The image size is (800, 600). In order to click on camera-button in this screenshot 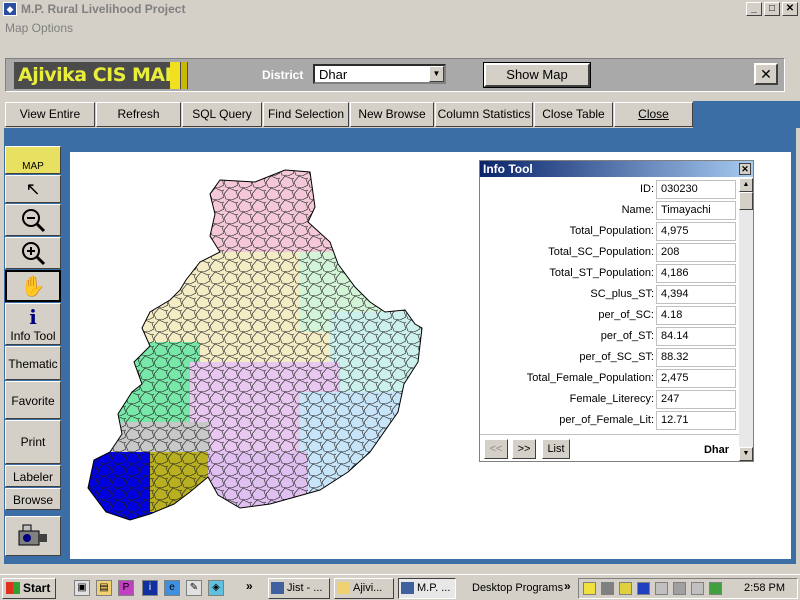, I will do `click(33, 536)`.